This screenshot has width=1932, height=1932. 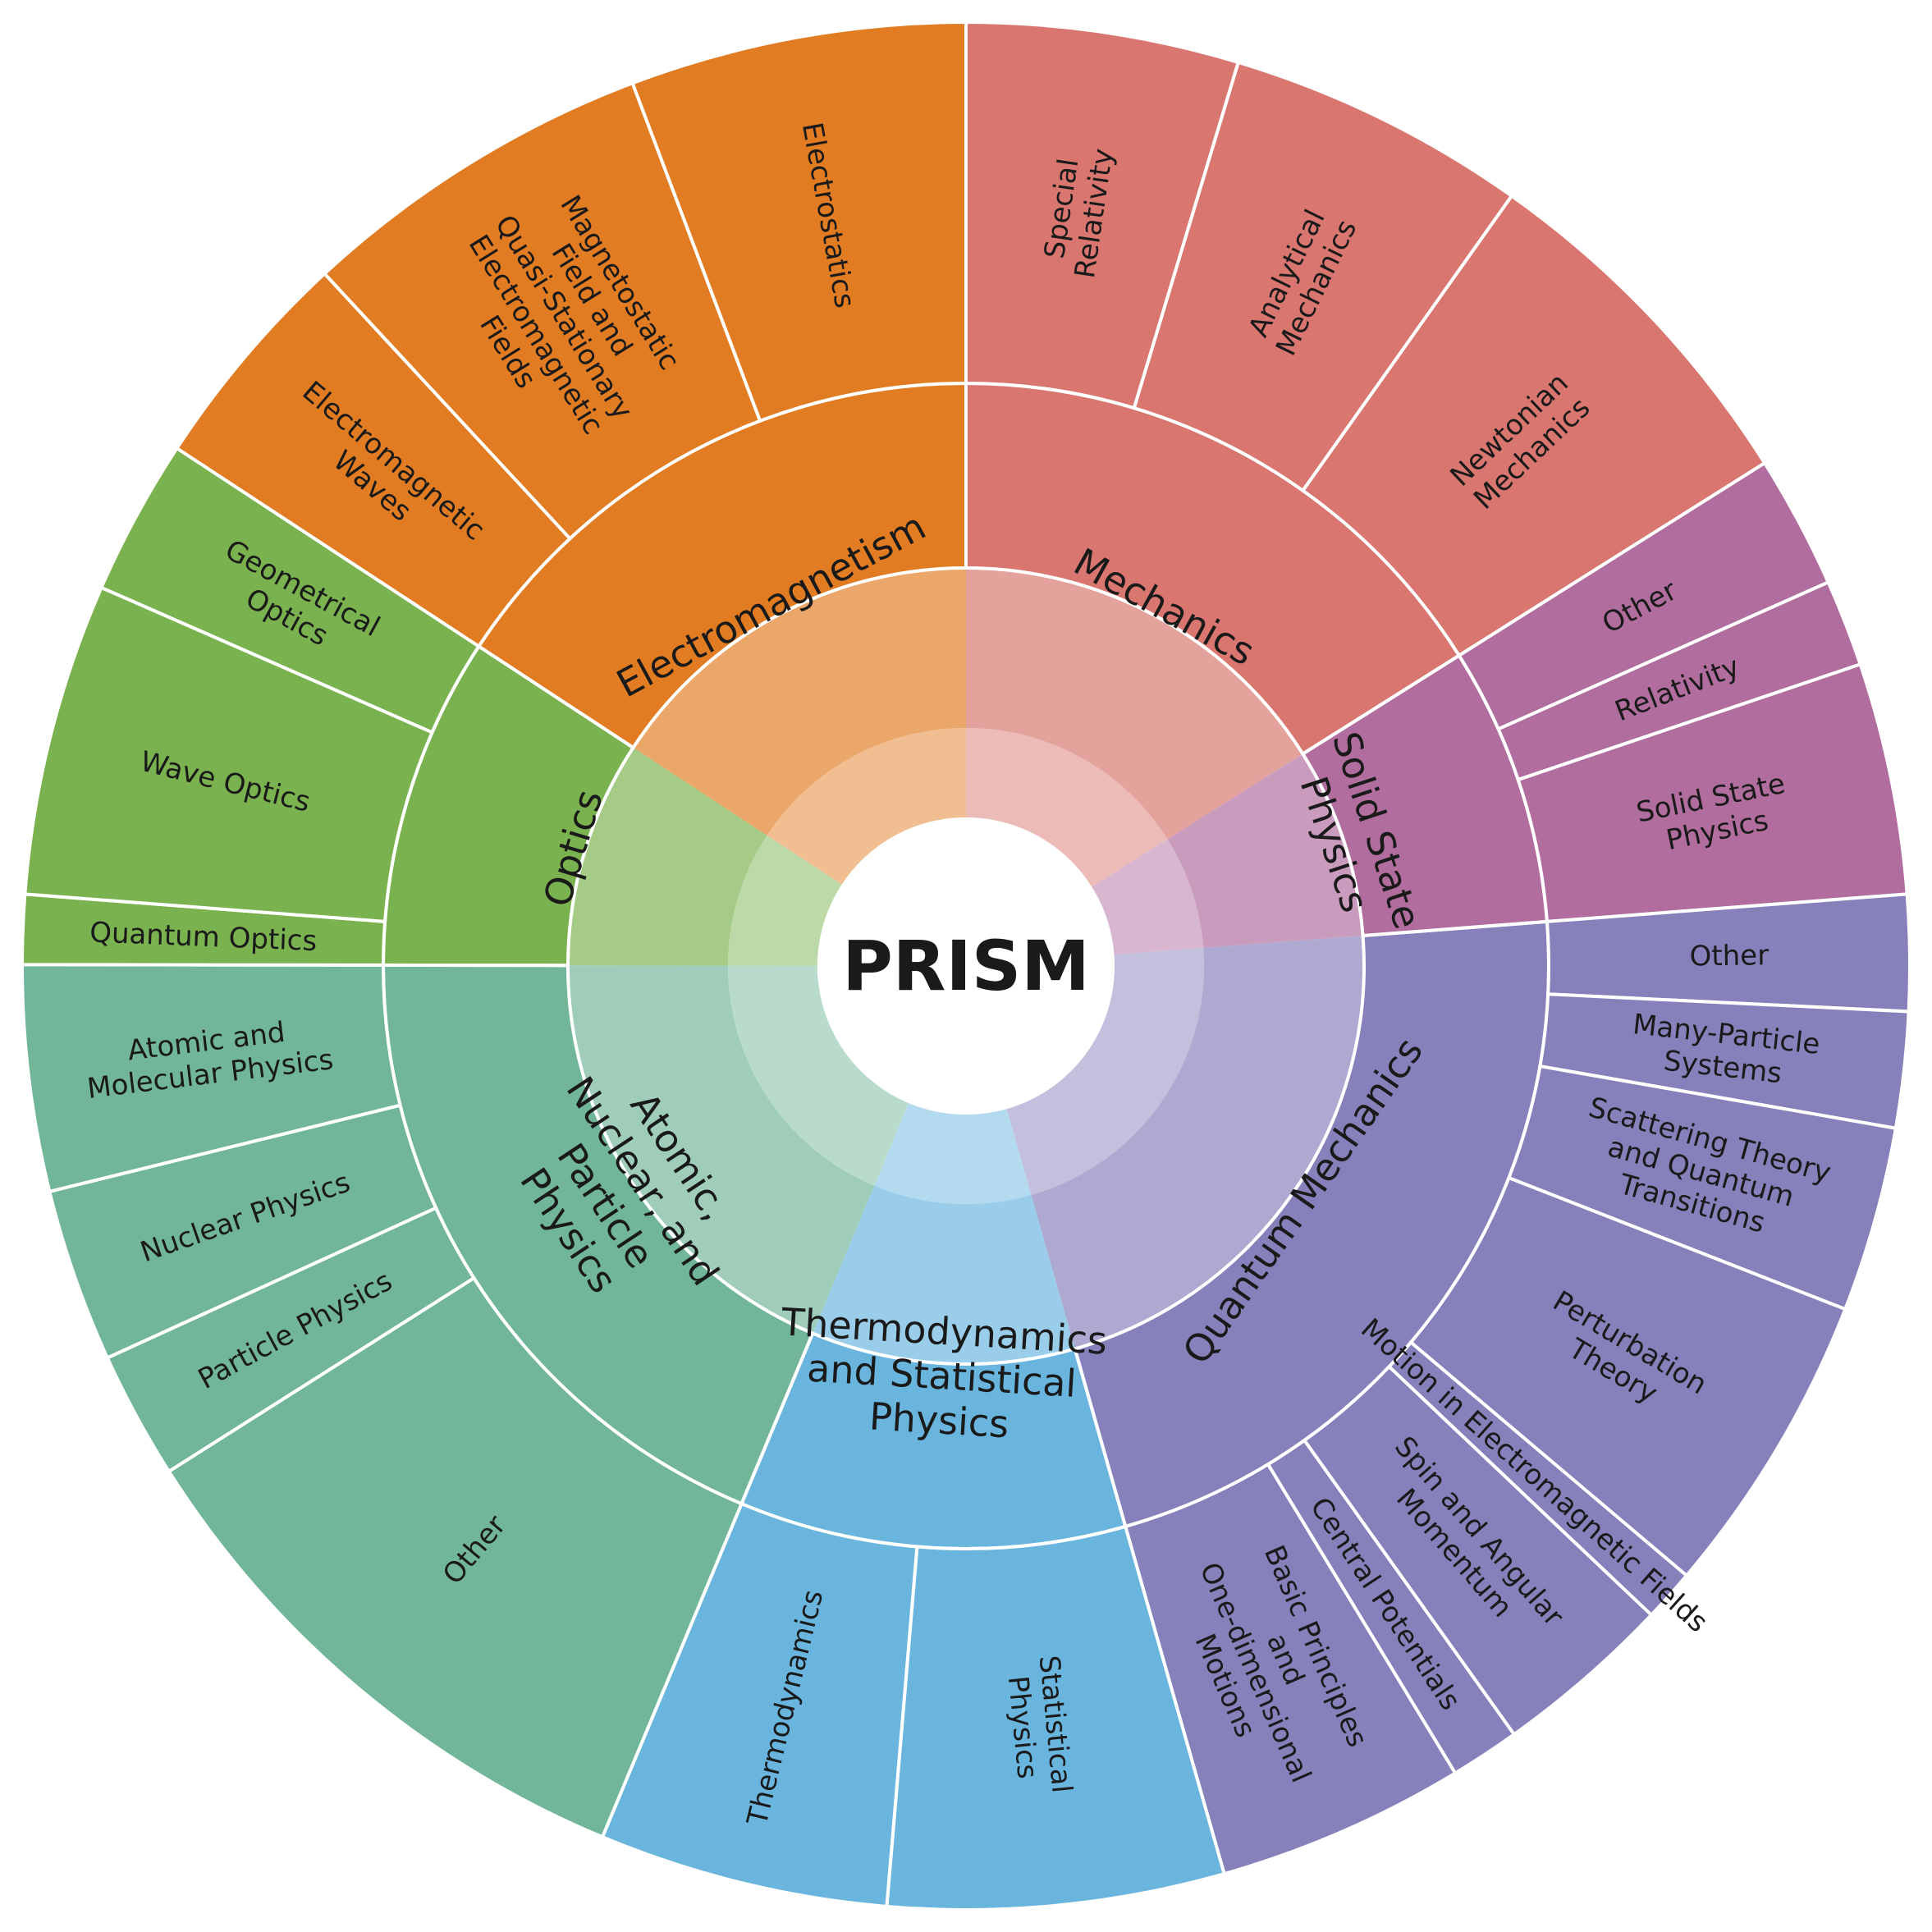 What do you see at coordinates (1729, 956) in the screenshot?
I see `subsector-label-quantum-mechanics-other: Other` at bounding box center [1729, 956].